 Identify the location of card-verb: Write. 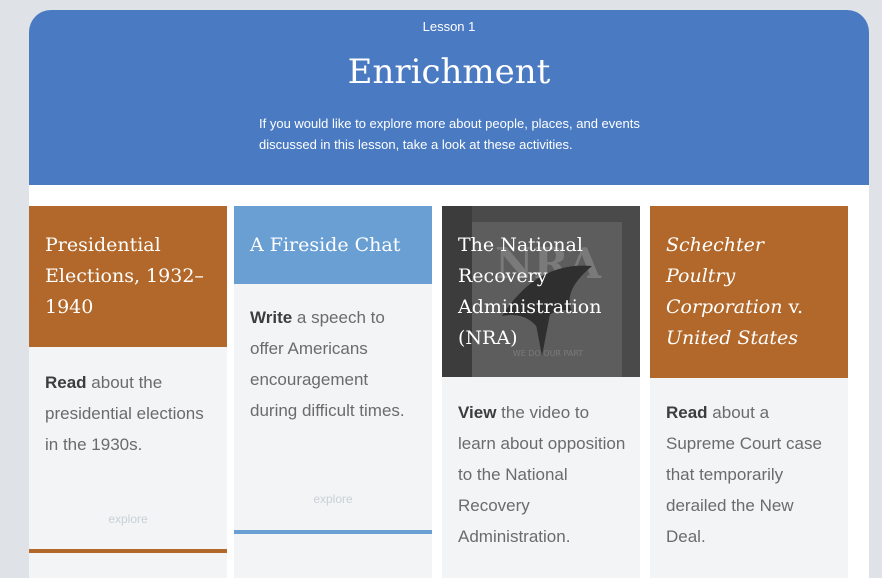
(271, 317).